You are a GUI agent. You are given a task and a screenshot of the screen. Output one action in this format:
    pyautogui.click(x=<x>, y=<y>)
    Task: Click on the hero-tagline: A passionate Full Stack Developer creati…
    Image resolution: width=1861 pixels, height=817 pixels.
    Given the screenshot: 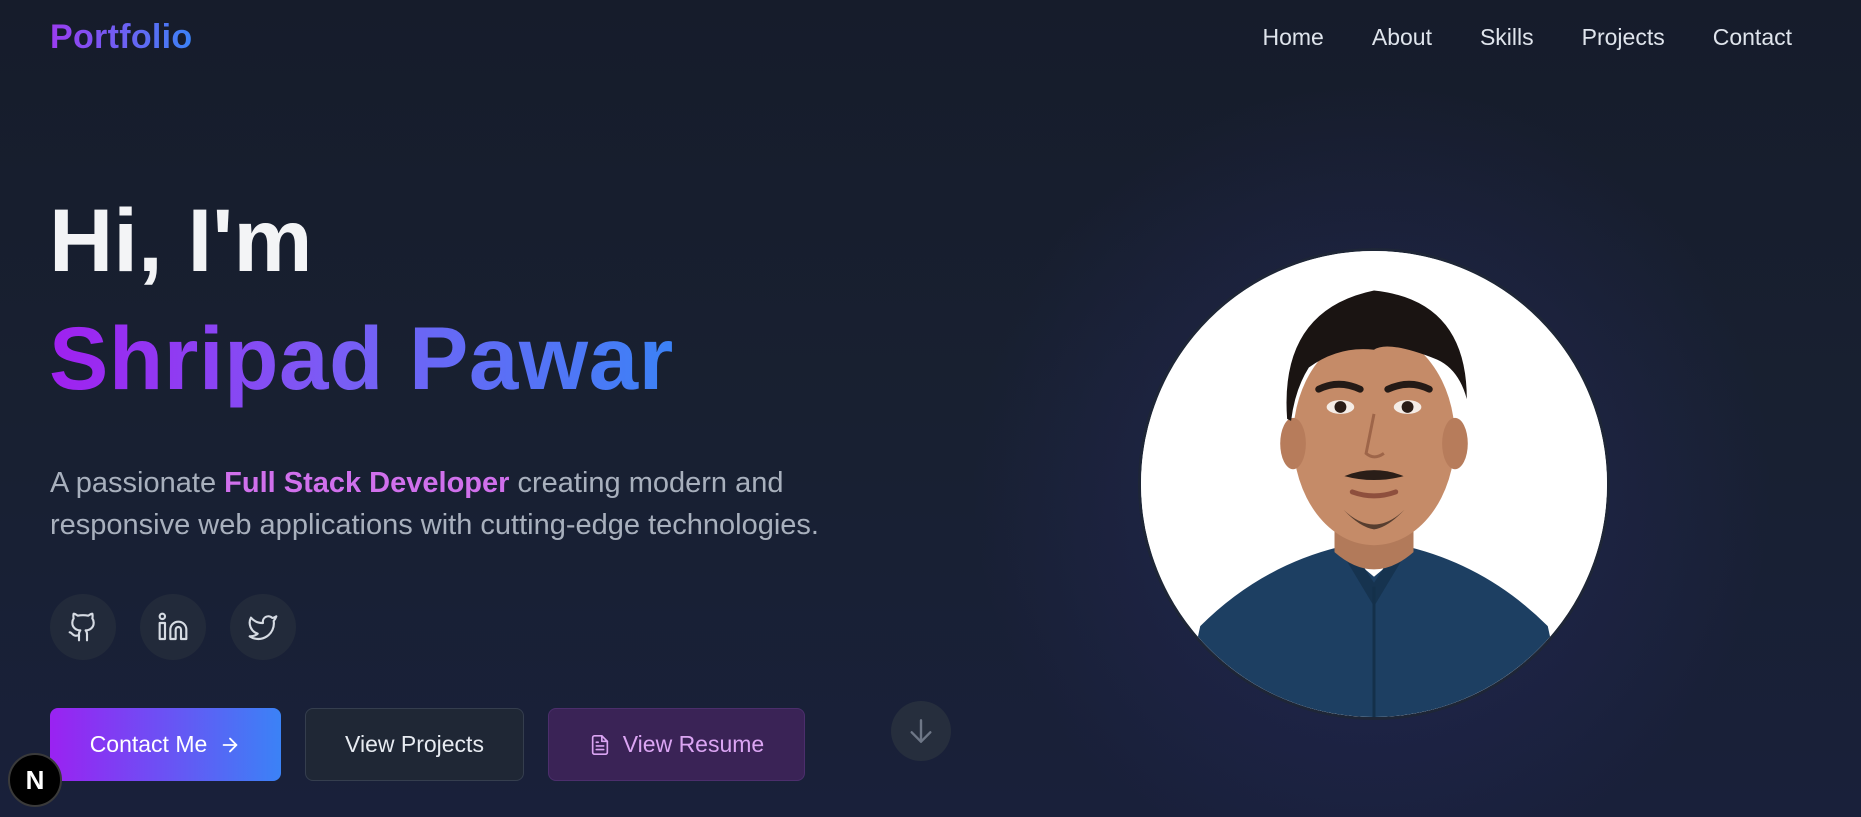 What is the action you would take?
    pyautogui.click(x=460, y=504)
    